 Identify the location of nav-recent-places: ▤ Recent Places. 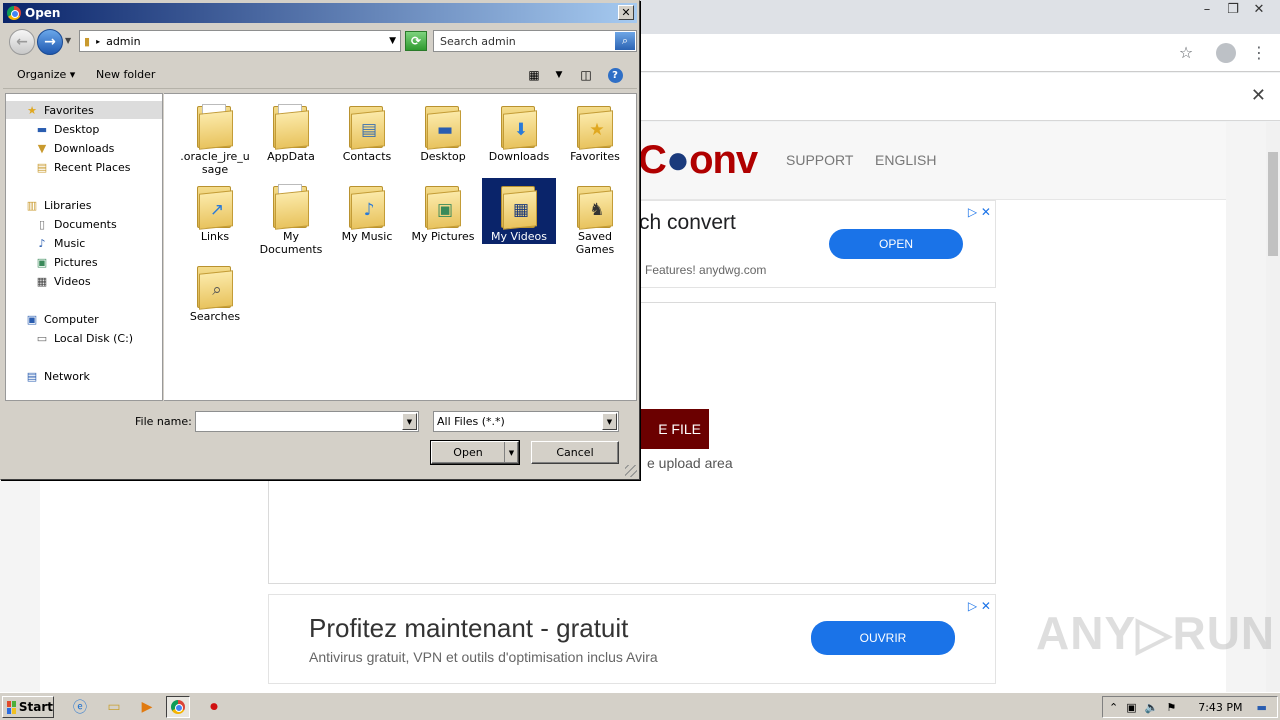
(82, 167).